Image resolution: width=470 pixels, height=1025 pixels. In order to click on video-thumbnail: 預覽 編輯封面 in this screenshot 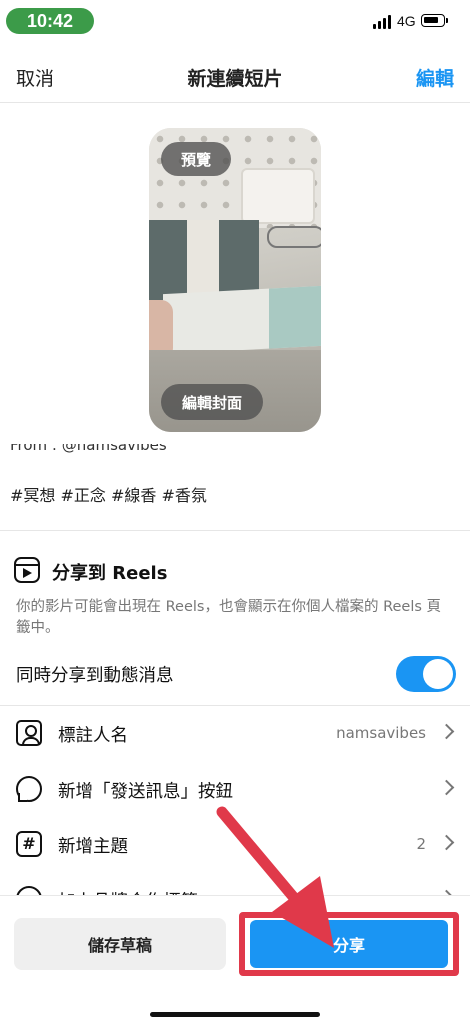, I will do `click(235, 280)`.